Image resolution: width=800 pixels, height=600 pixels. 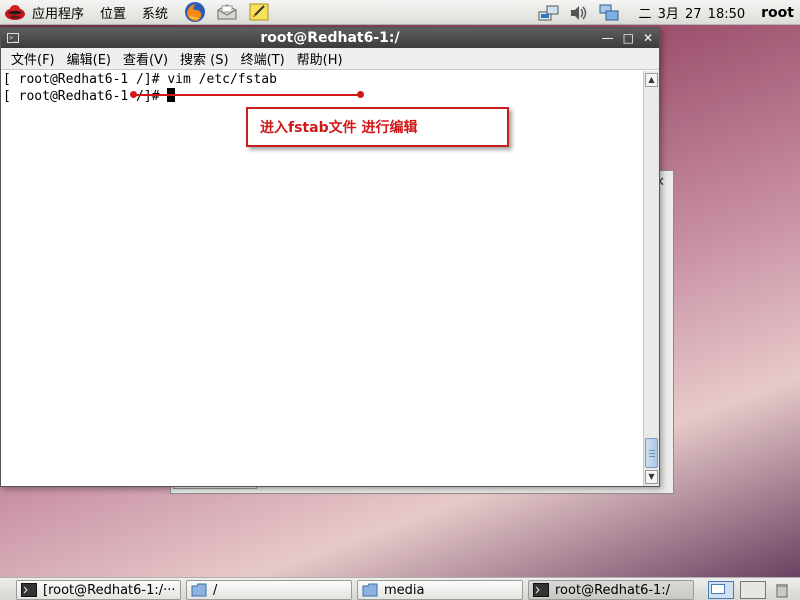 I want to click on menu-view: 查看(V), so click(x=145, y=58).